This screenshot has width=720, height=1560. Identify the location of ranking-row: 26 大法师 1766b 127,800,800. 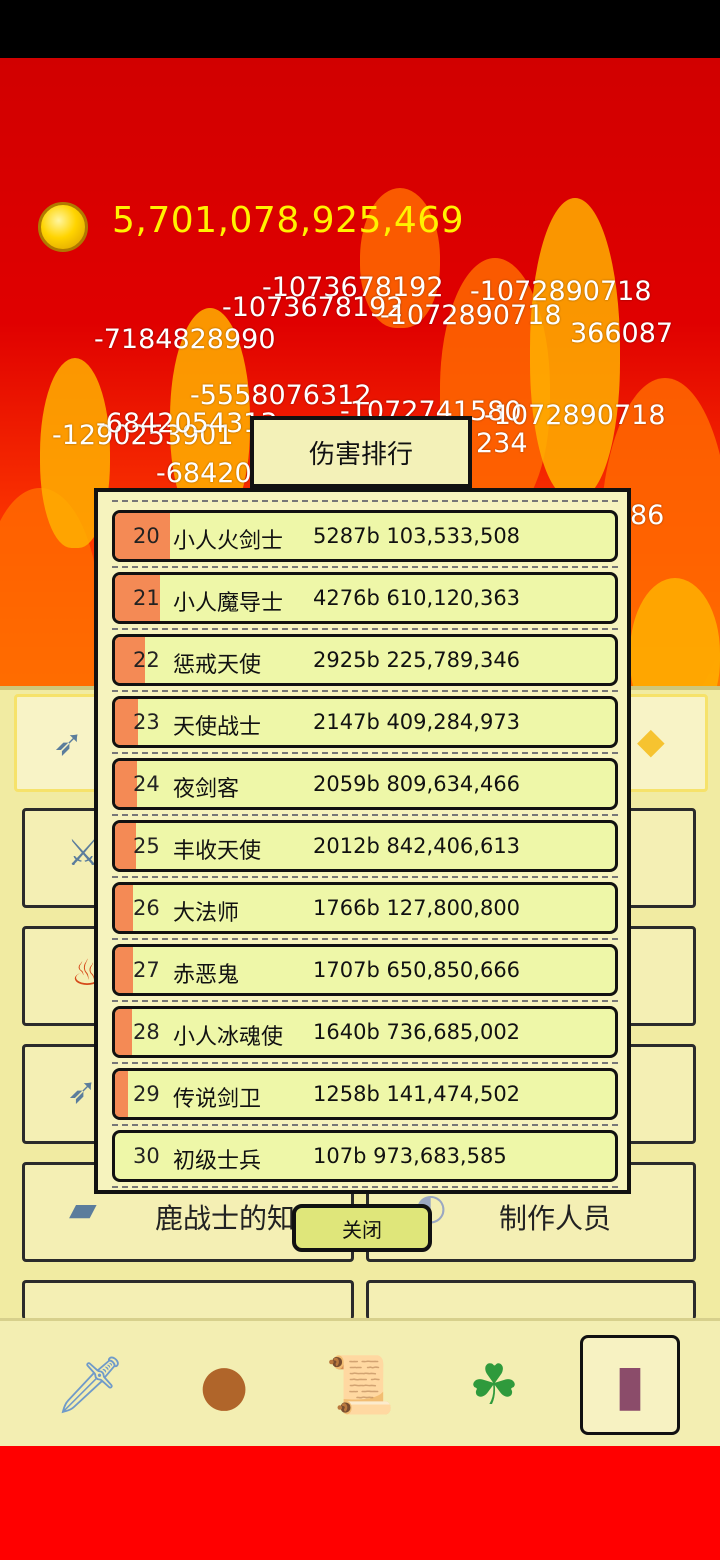
(365, 908).